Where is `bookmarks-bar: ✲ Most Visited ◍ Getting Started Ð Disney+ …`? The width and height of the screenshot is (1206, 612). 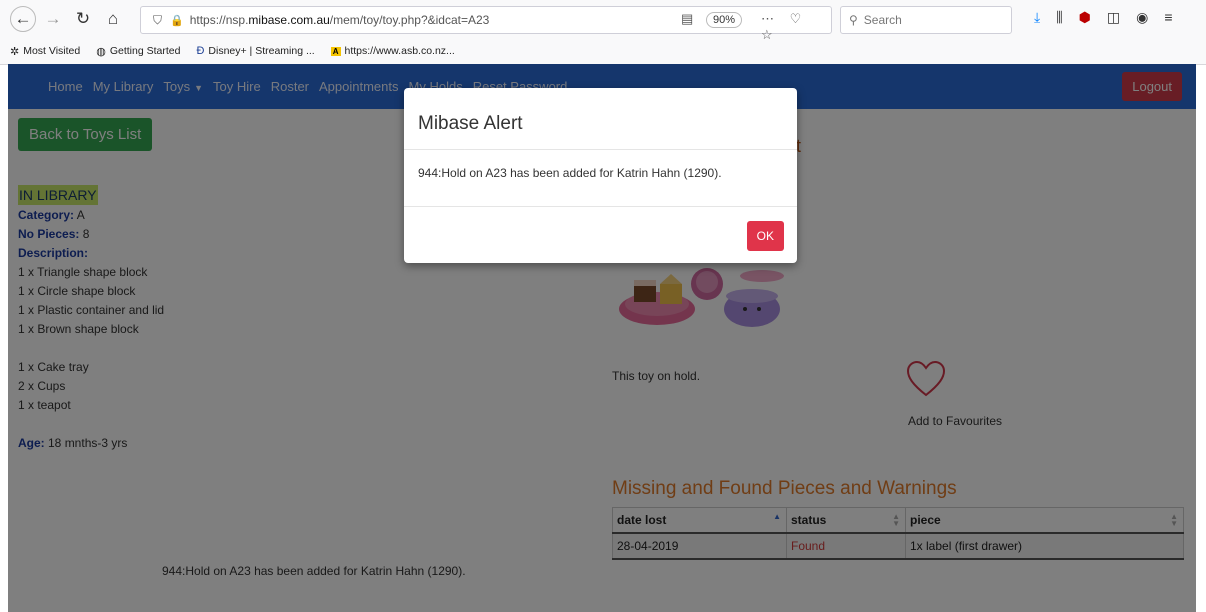 bookmarks-bar: ✲ Most Visited ◍ Getting Started Ð Disney+ … is located at coordinates (230, 51).